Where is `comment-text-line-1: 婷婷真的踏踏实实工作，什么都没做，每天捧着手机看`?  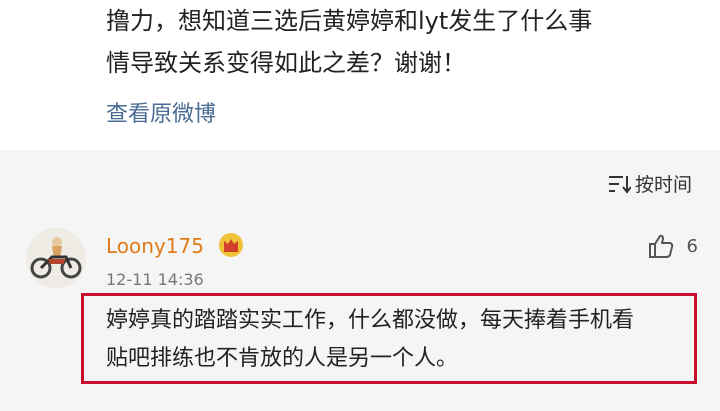 comment-text-line-1: 婷婷真的踏踏实实工作，什么都没做，每天捧着手机看 is located at coordinates (370, 320).